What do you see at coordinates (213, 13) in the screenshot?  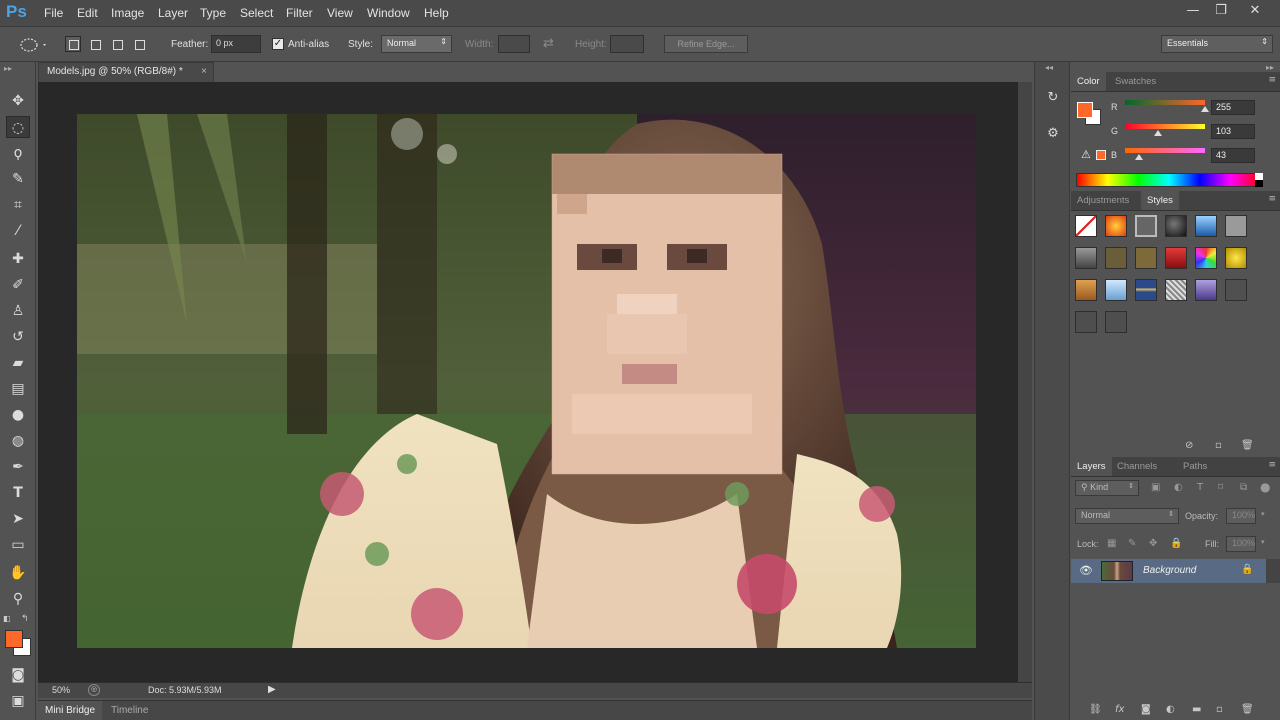 I see `menu-type: Type` at bounding box center [213, 13].